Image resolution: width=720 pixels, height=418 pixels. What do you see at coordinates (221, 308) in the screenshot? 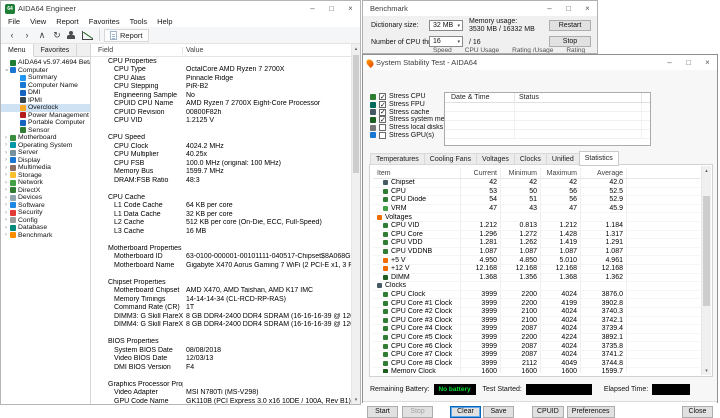
I see `property-row: Command Rate (CR) 1T` at bounding box center [221, 308].